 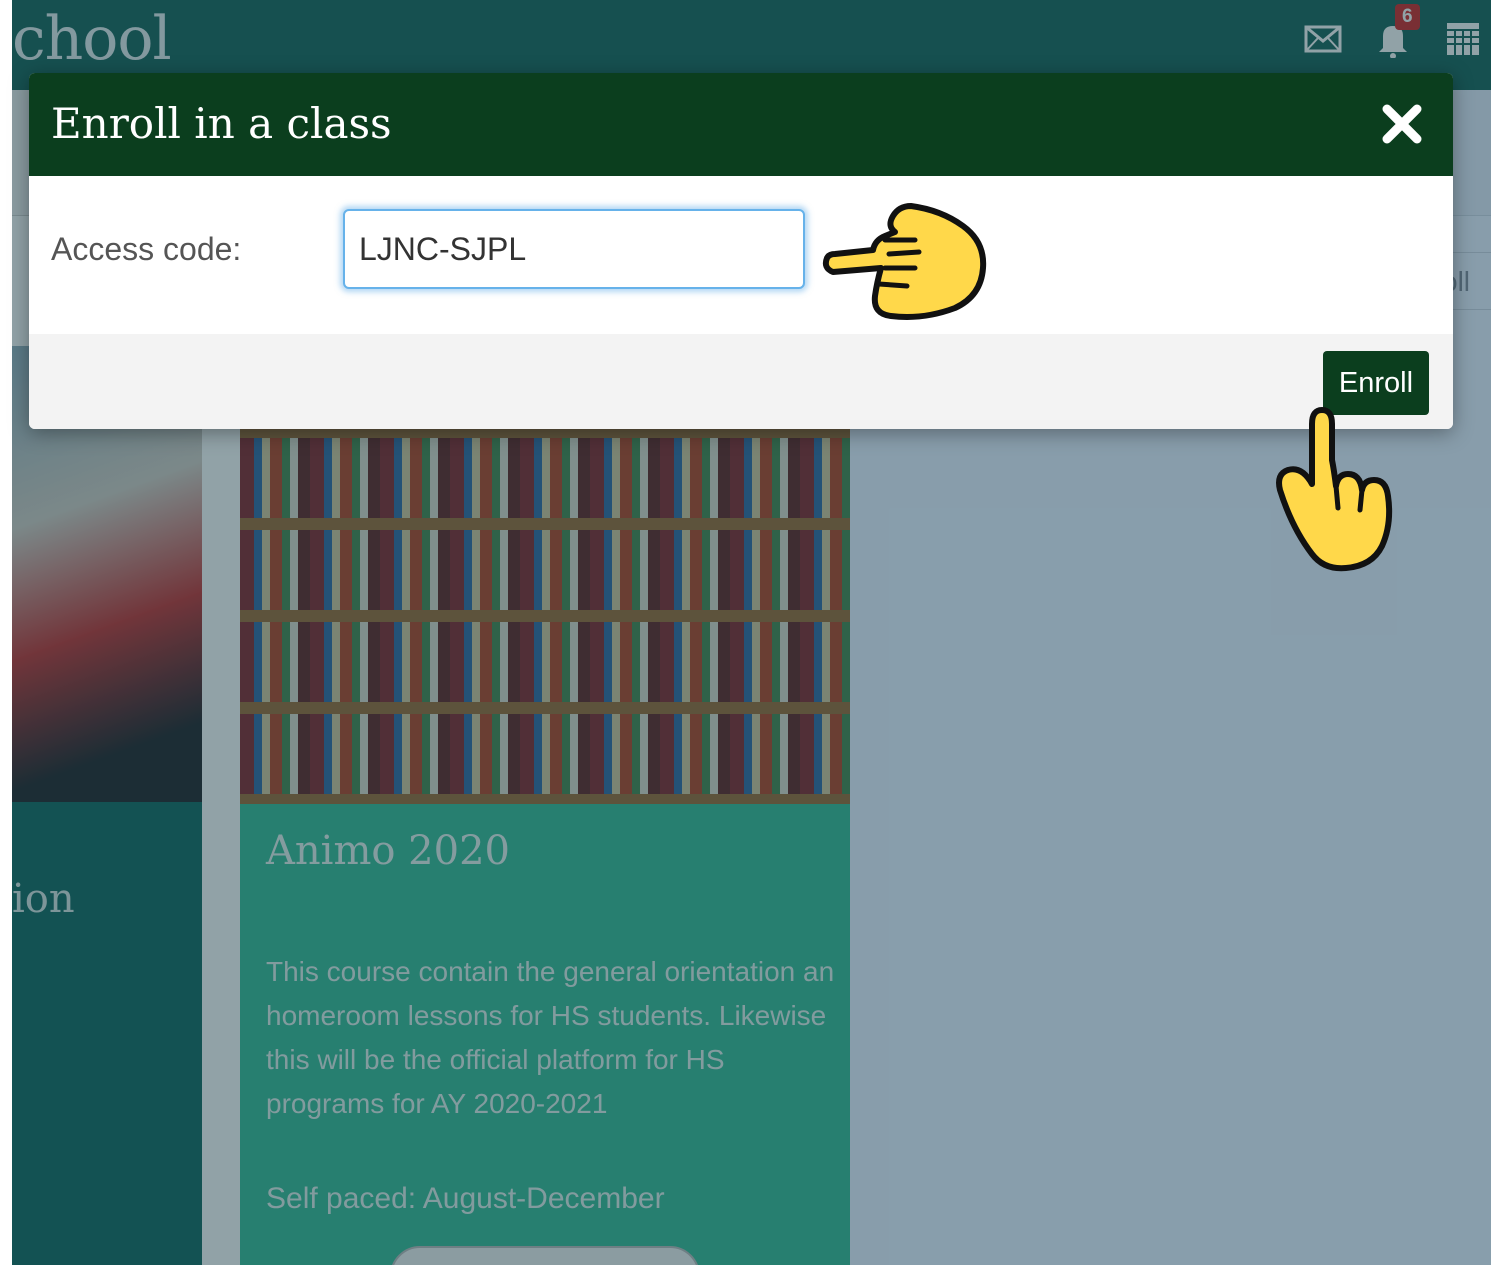 I want to click on modal-header: Enroll in a class, so click(x=741, y=124).